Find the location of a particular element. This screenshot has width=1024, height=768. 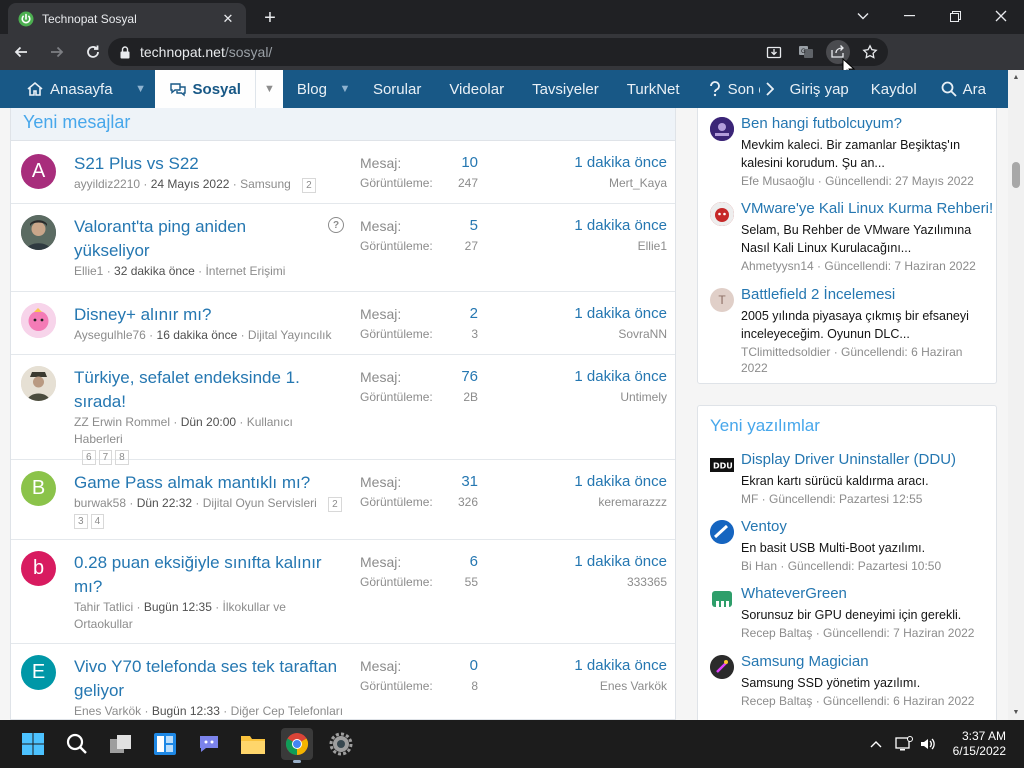

nav-scroll-right-icon is located at coordinates (770, 89).